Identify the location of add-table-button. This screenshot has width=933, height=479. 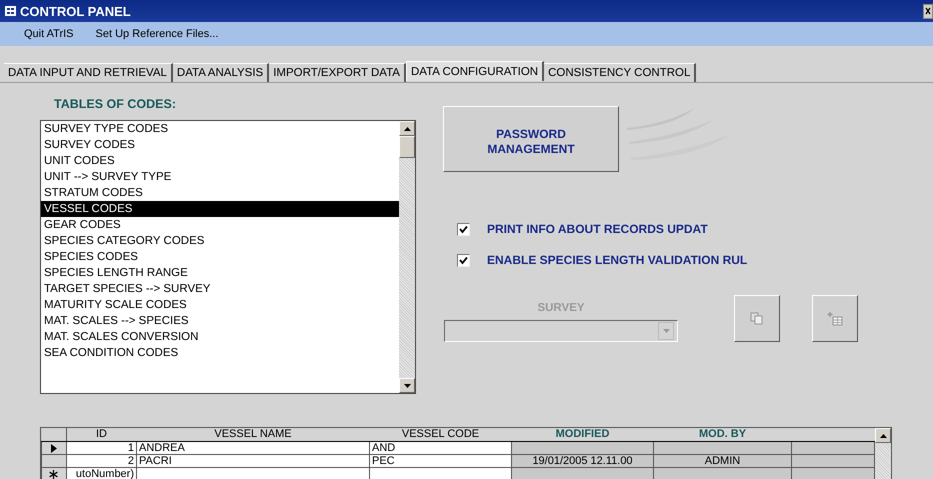
(835, 318).